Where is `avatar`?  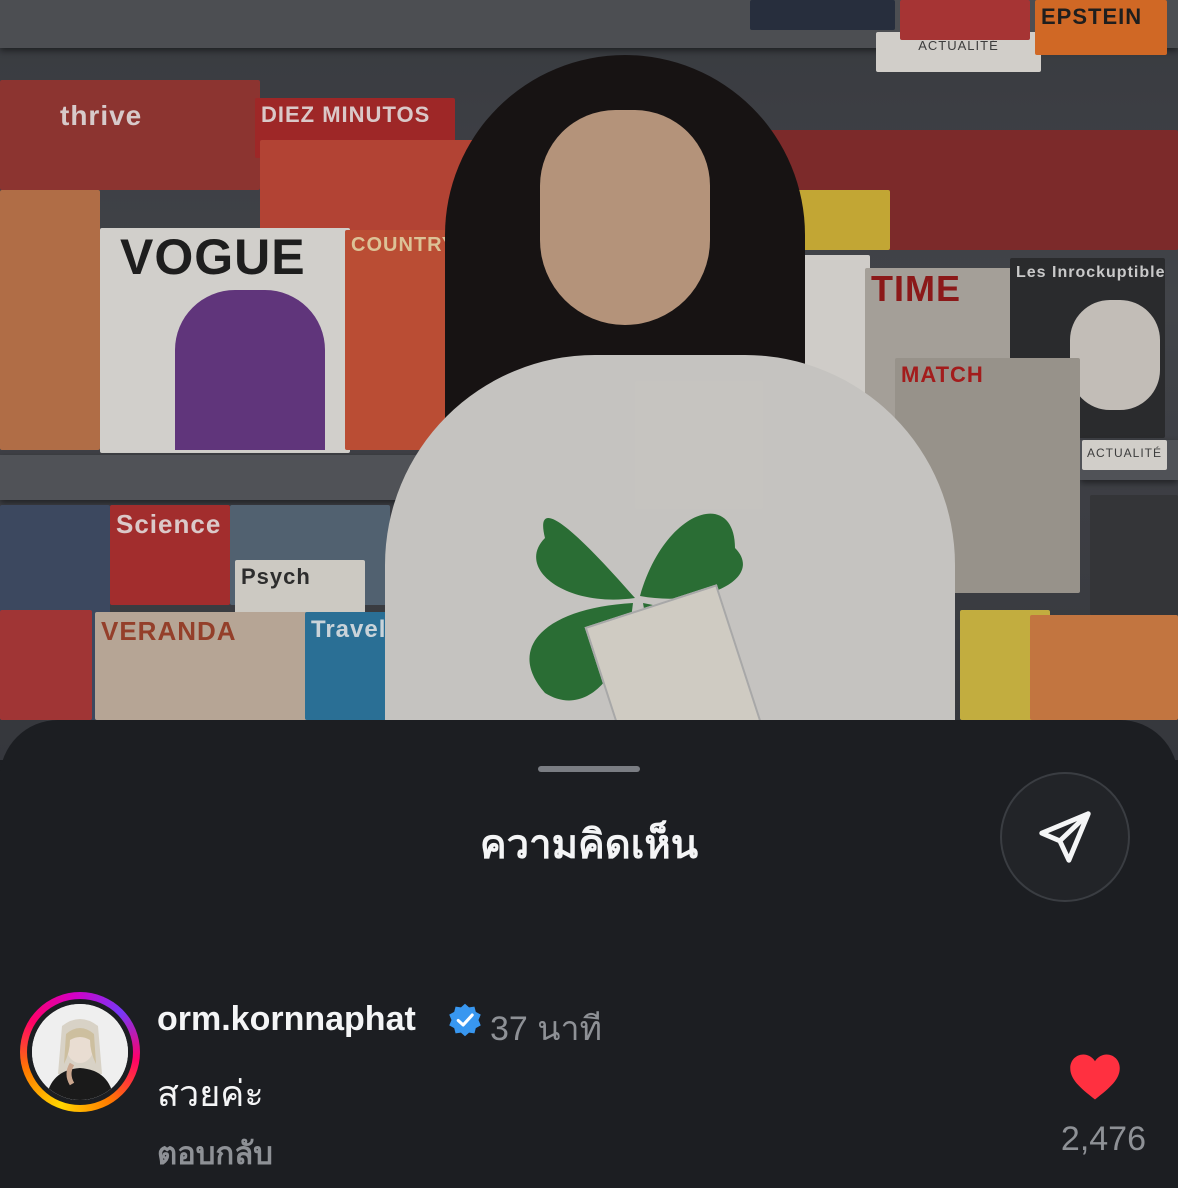 avatar is located at coordinates (80, 1052).